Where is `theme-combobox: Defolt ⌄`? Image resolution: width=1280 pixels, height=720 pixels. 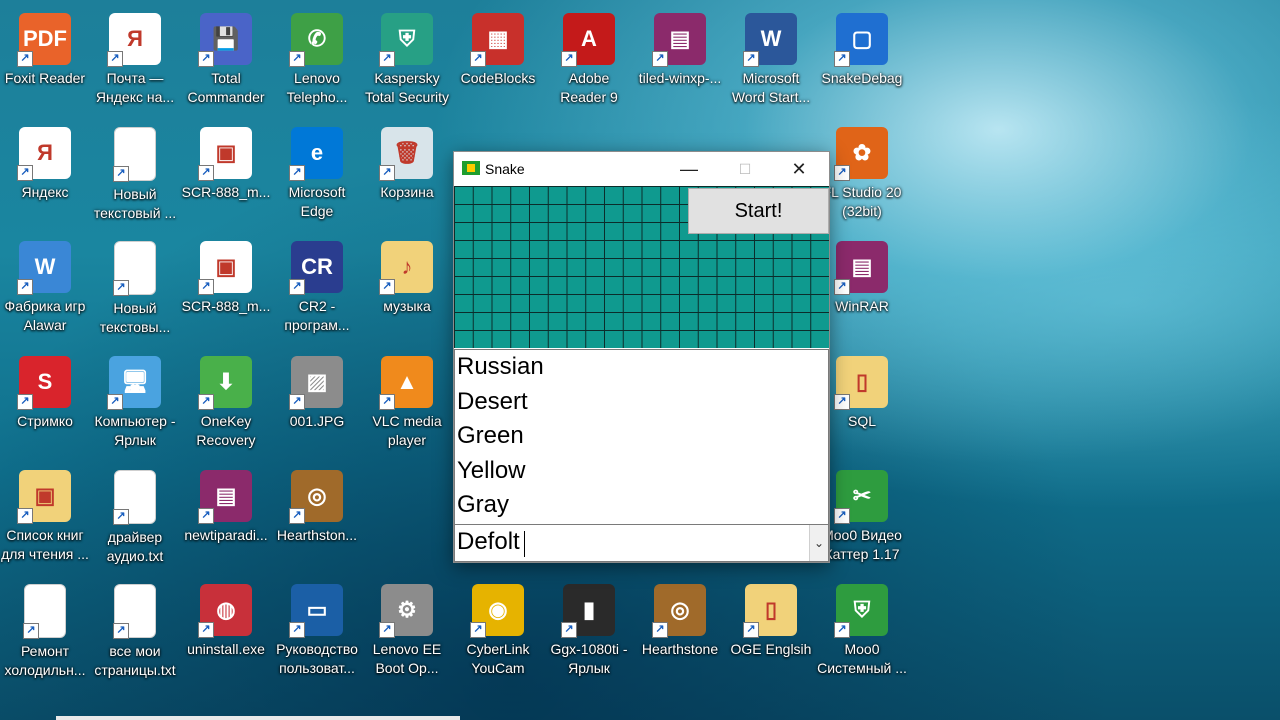
theme-combobox: Defolt ⌄ is located at coordinates (641, 543).